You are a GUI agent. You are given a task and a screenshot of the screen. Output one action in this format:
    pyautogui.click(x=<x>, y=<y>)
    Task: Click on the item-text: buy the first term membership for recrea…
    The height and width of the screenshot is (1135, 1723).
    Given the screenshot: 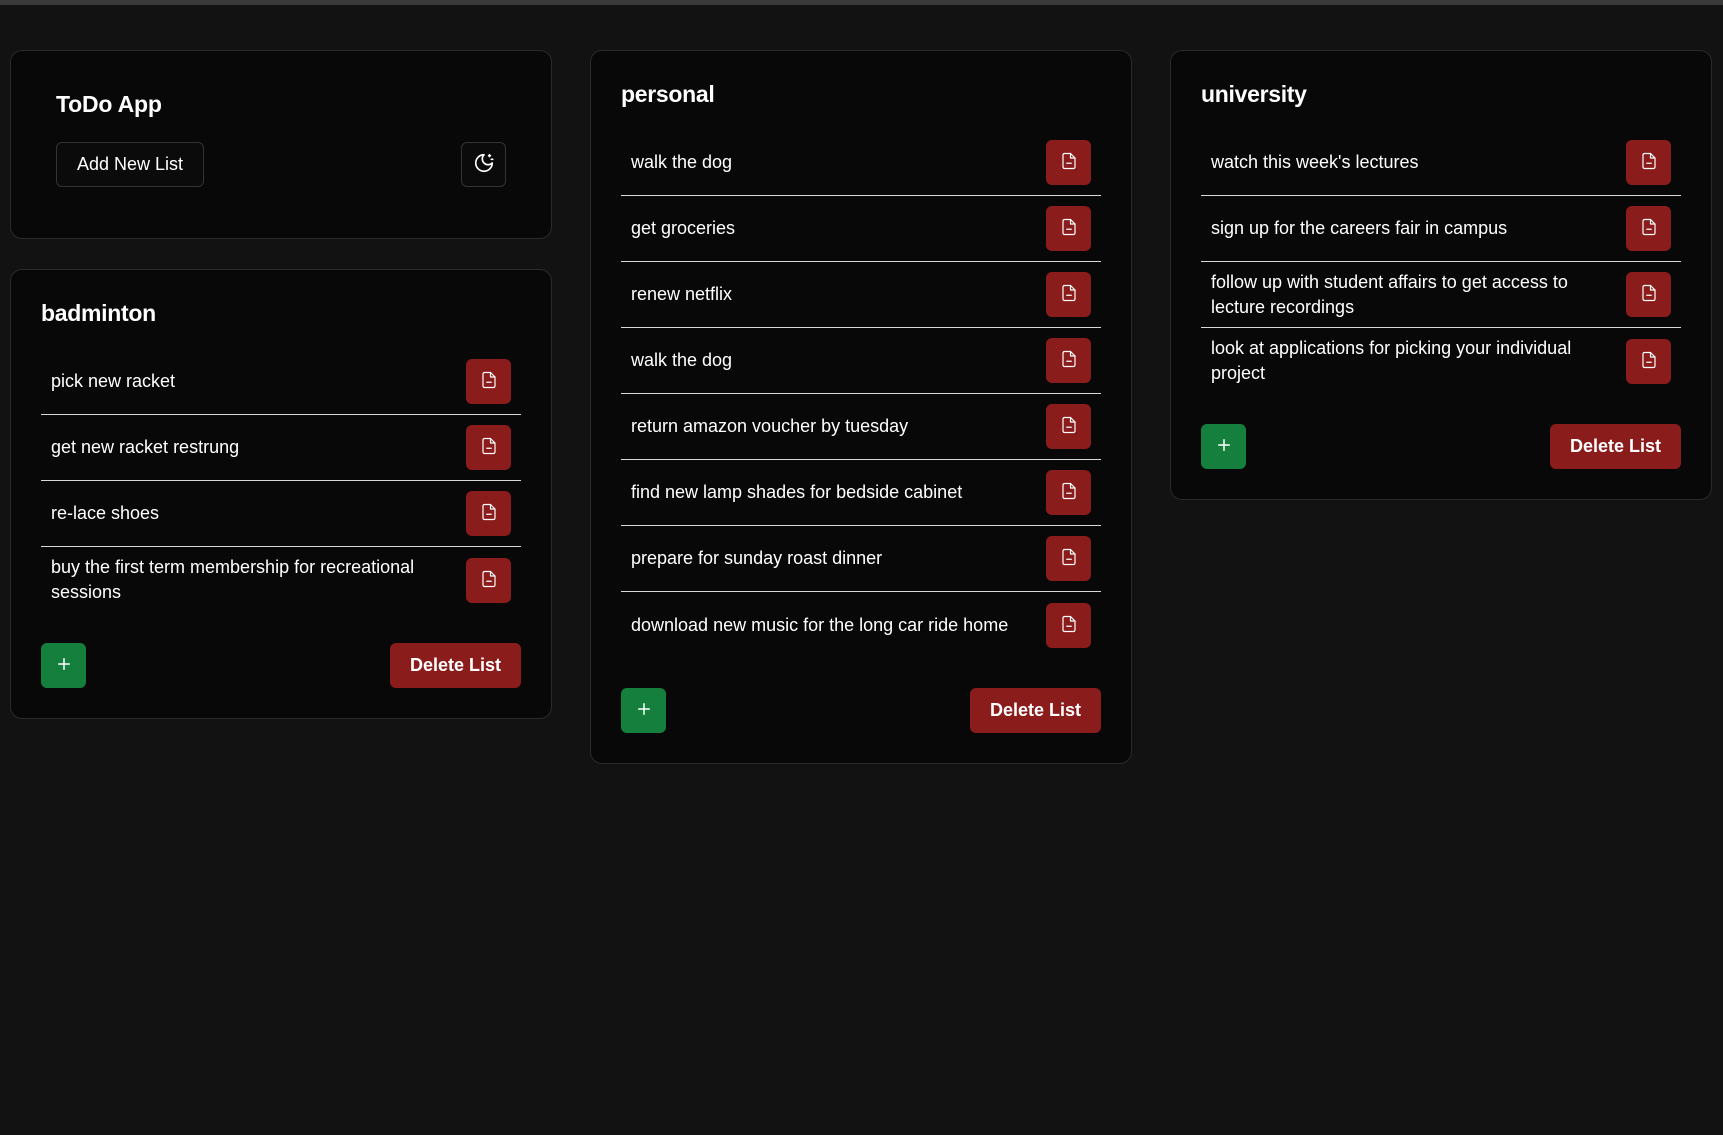 What is the action you would take?
    pyautogui.click(x=233, y=579)
    